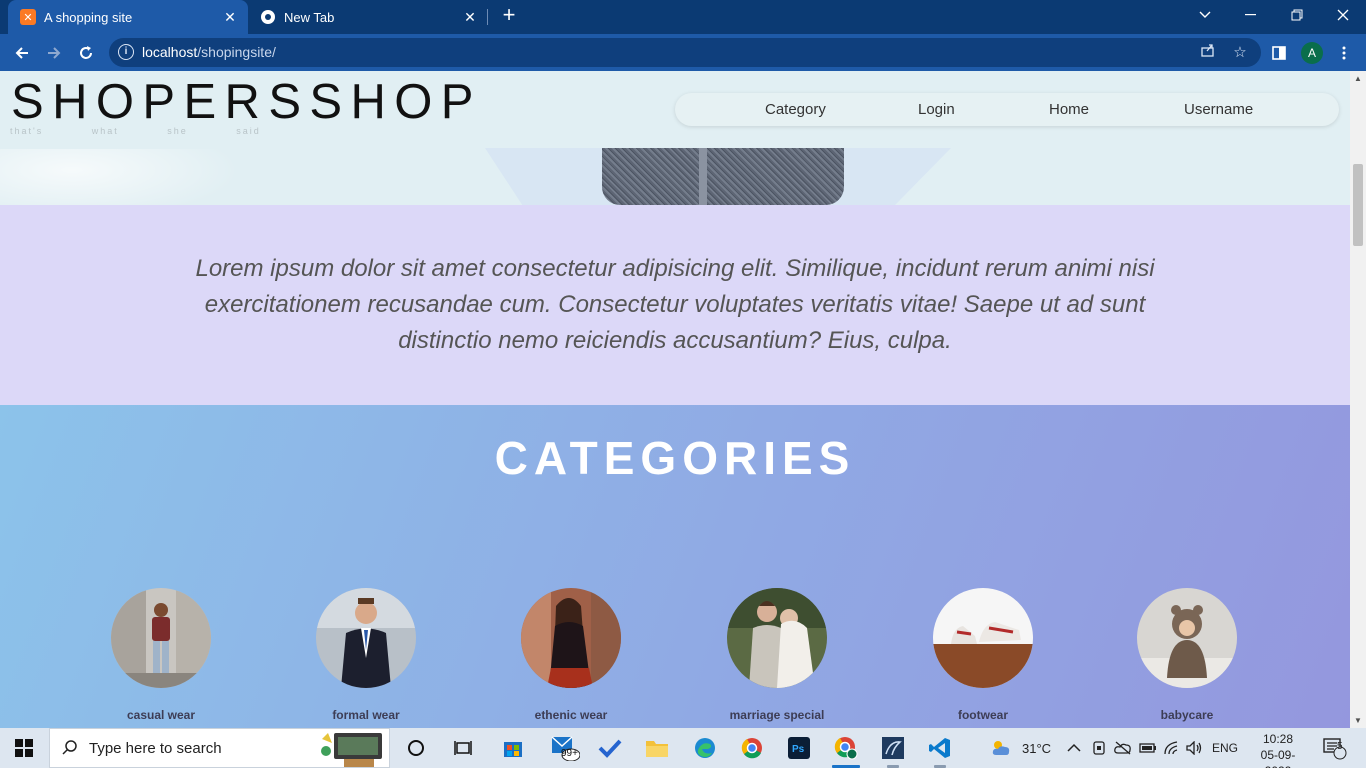  I want to click on tab-separator, so click(487, 17).